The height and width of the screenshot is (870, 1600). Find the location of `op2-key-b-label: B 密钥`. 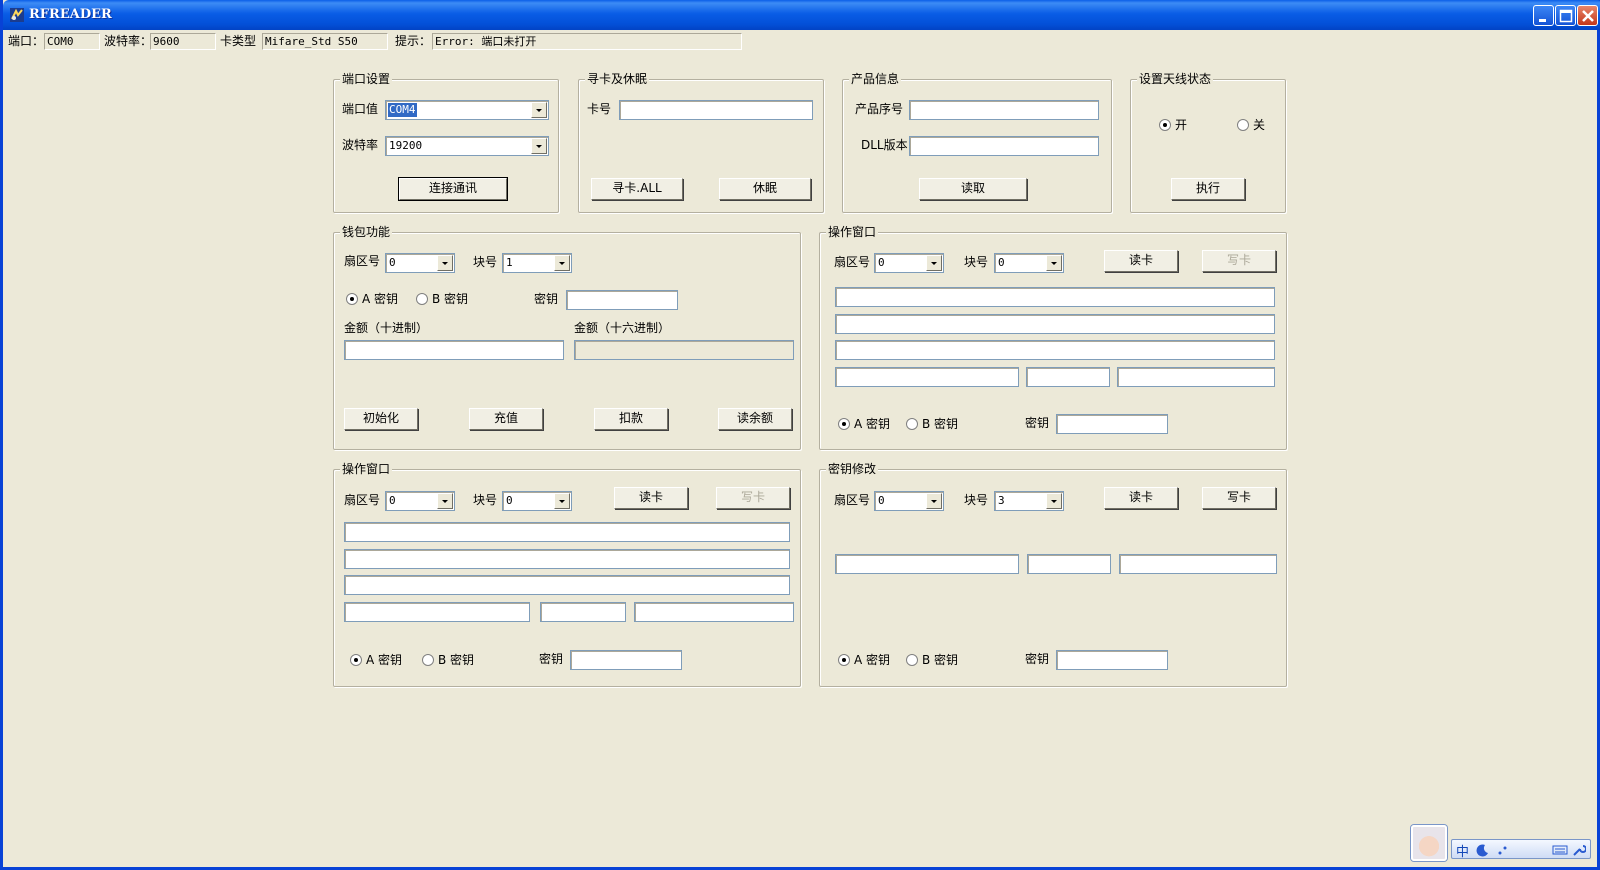

op2-key-b-label: B 密钥 is located at coordinates (456, 660).